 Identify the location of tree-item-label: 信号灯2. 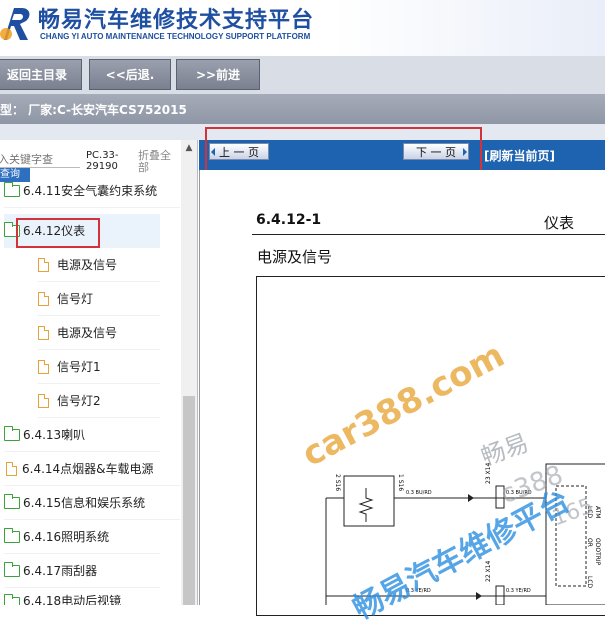
(79, 401).